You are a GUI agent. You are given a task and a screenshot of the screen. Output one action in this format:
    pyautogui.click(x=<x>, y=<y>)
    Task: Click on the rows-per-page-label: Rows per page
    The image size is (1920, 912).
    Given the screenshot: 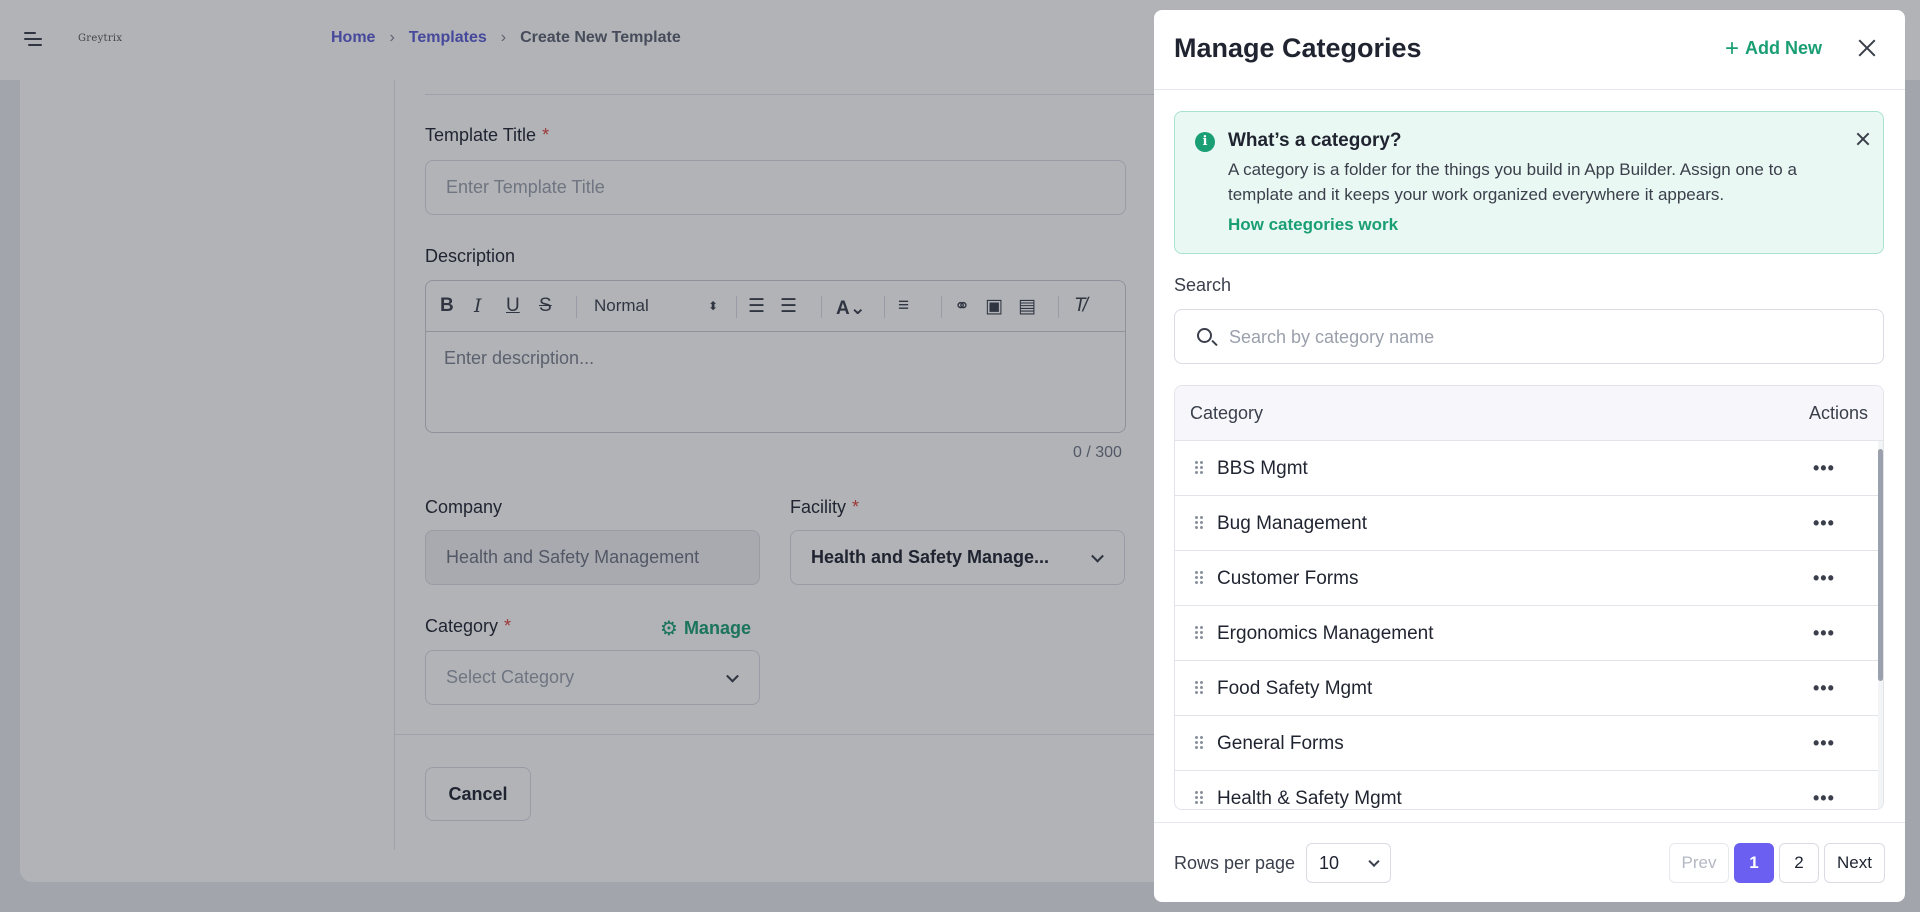 What is the action you would take?
    pyautogui.click(x=1235, y=863)
    